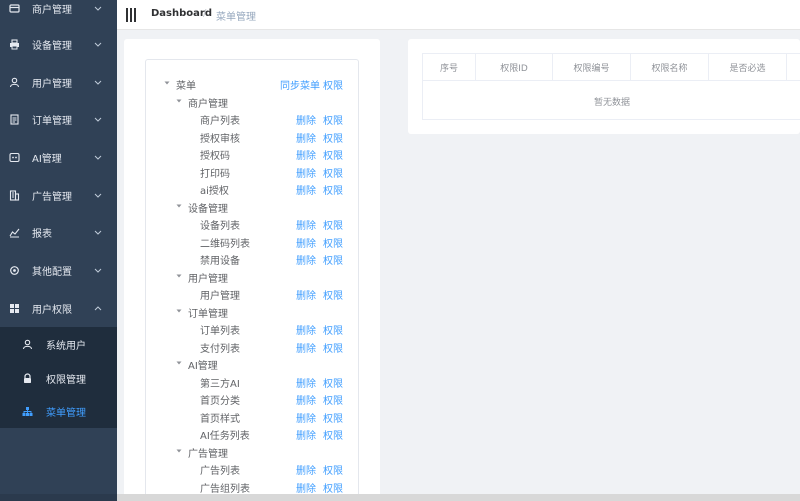  What do you see at coordinates (253, 258) in the screenshot?
I see `tree-node-leaf: 禁用设备 删除 权限` at bounding box center [253, 258].